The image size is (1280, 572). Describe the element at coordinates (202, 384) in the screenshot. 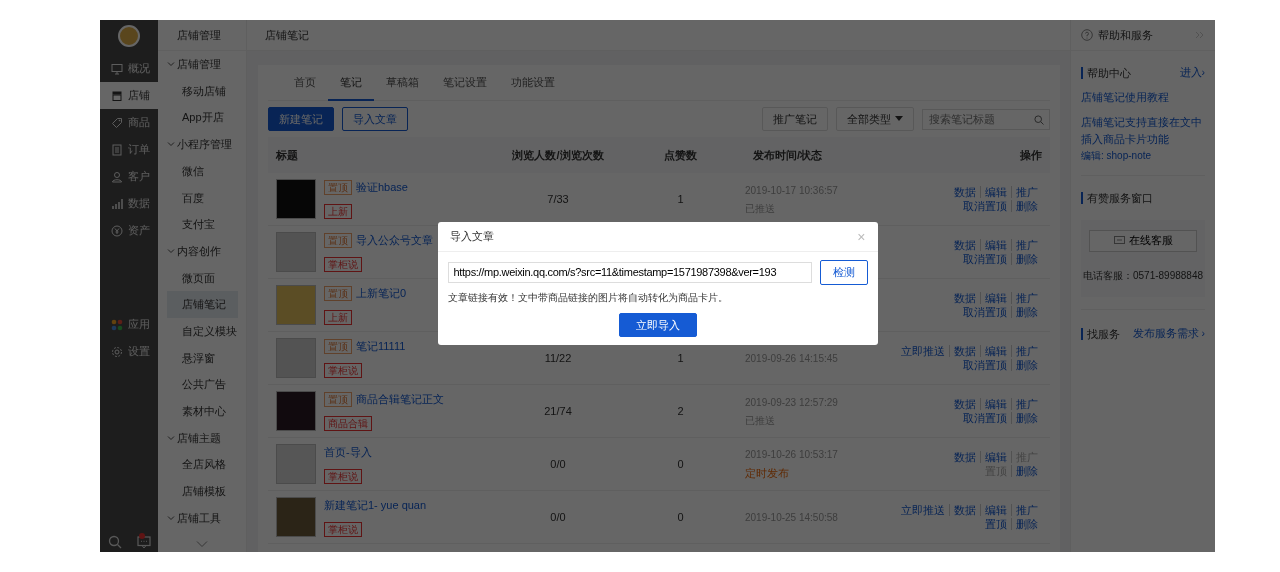

I see `nav-item: 公共广告` at that location.